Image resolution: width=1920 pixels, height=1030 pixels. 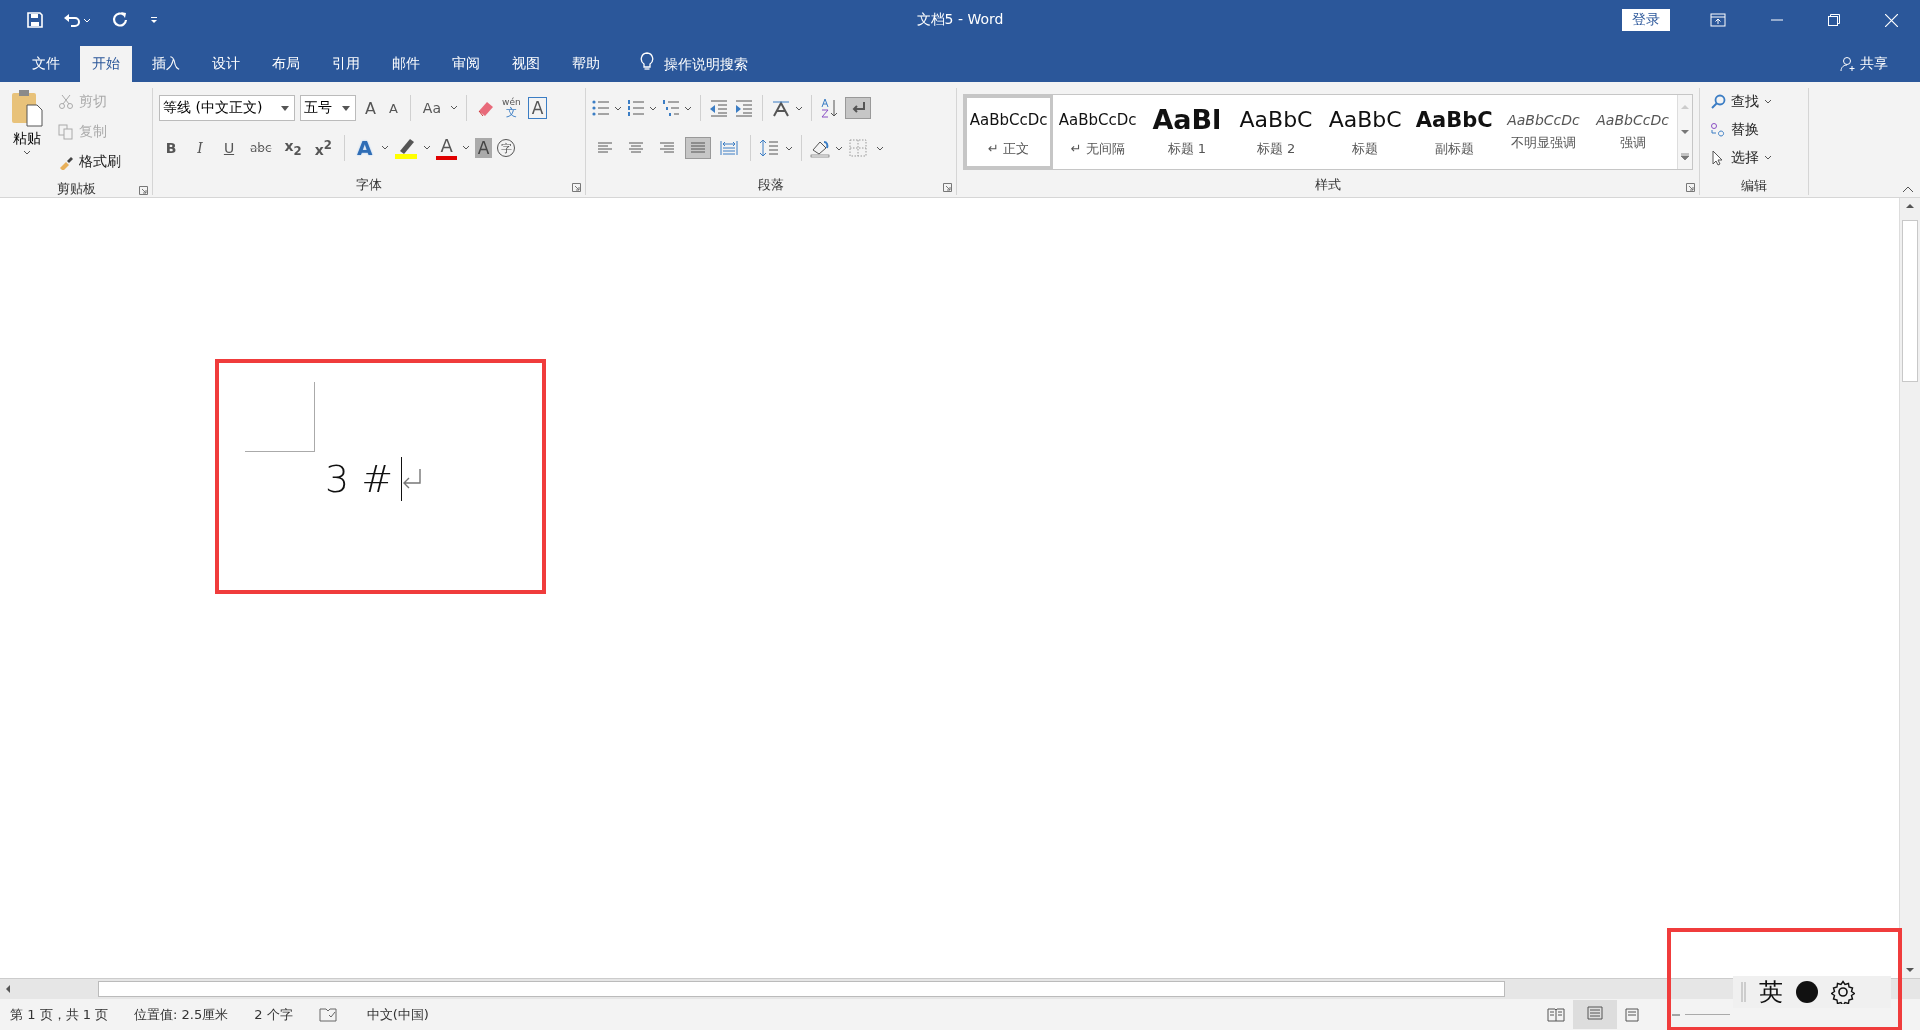 What do you see at coordinates (771, 185) in the screenshot?
I see `group-label: 段落` at bounding box center [771, 185].